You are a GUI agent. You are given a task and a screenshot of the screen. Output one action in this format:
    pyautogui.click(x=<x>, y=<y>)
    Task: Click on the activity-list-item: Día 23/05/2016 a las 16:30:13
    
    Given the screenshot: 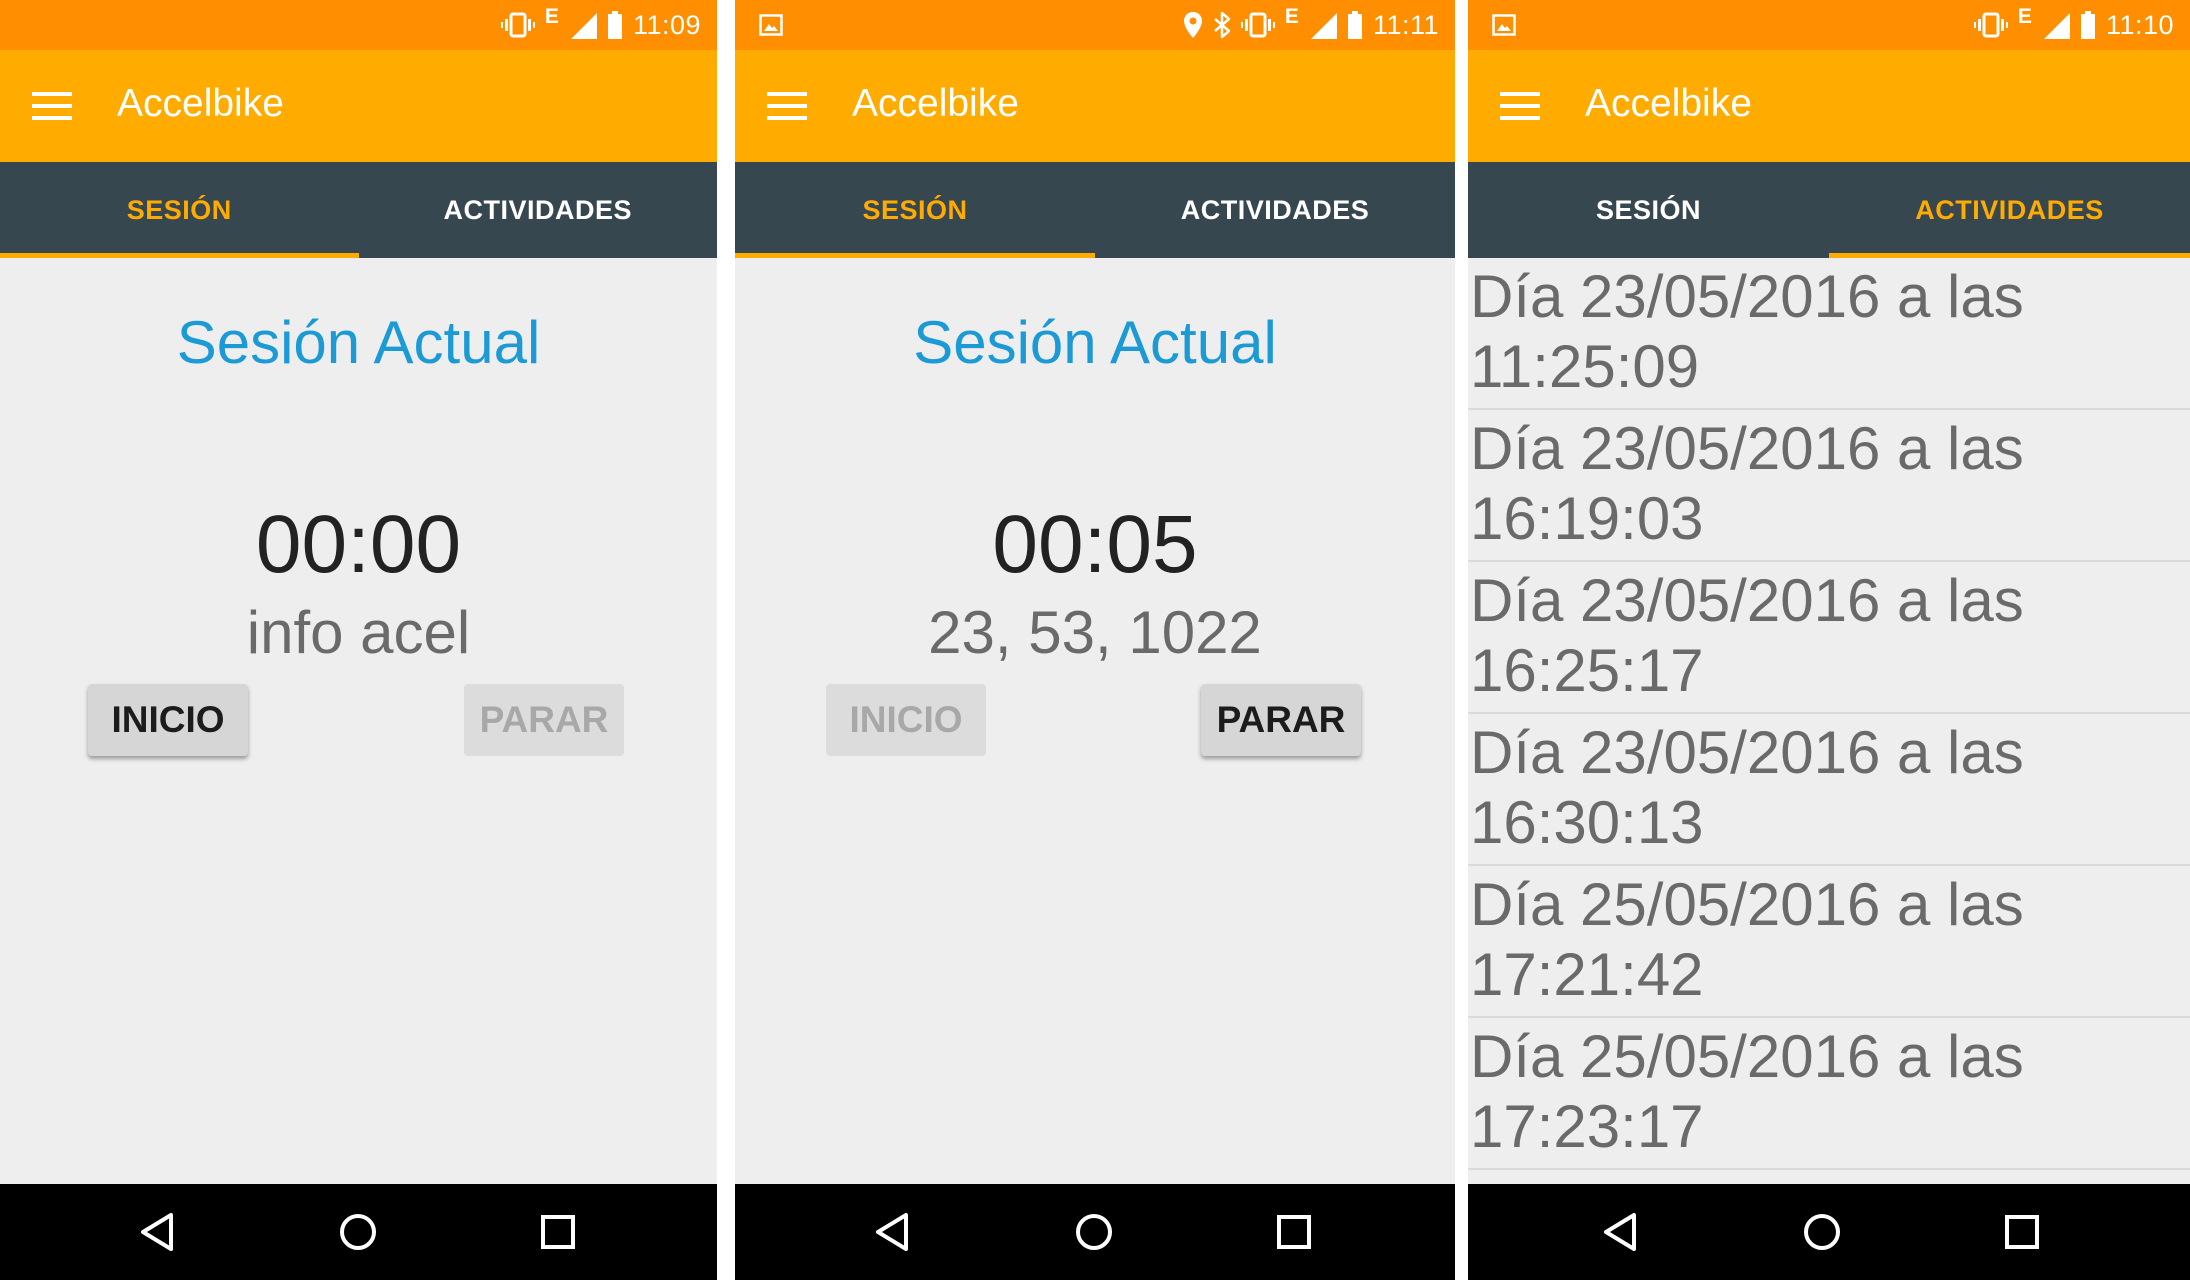 What is the action you would take?
    pyautogui.click(x=1829, y=790)
    